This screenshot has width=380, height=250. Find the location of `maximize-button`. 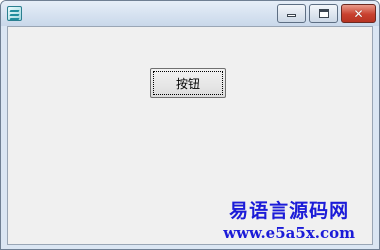

maximize-button is located at coordinates (323, 13).